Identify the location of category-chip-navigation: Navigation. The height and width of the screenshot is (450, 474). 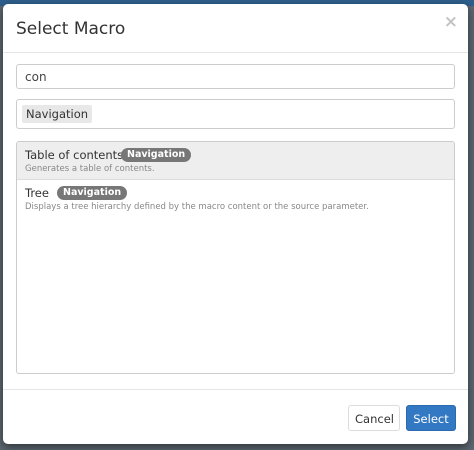
(57, 114).